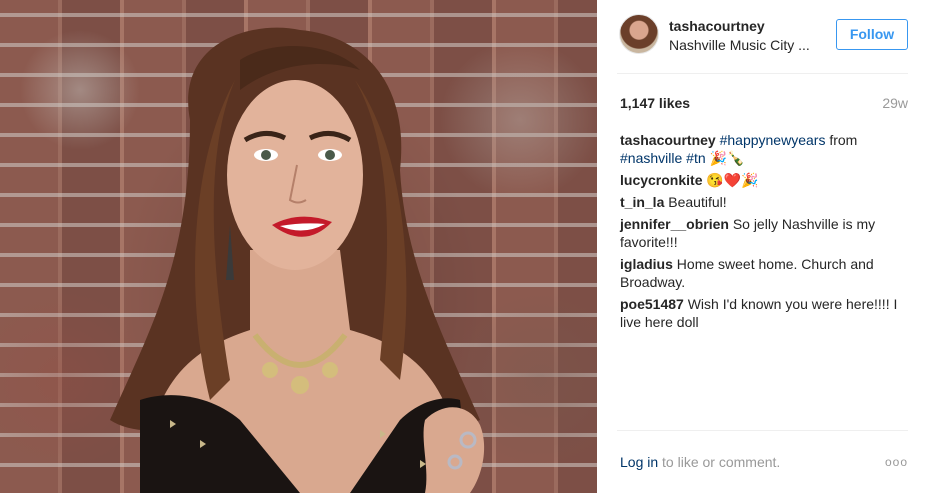 The height and width of the screenshot is (493, 928). Describe the element at coordinates (841, 140) in the screenshot. I see `comment-text: from` at that location.